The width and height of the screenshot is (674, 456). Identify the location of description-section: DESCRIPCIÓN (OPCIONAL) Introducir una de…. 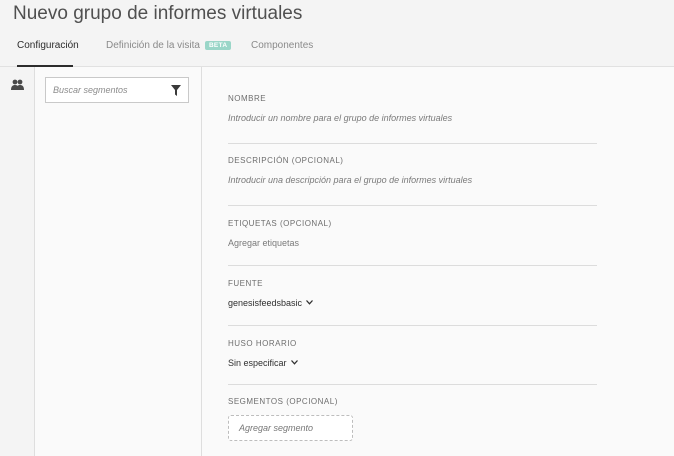
(412, 170).